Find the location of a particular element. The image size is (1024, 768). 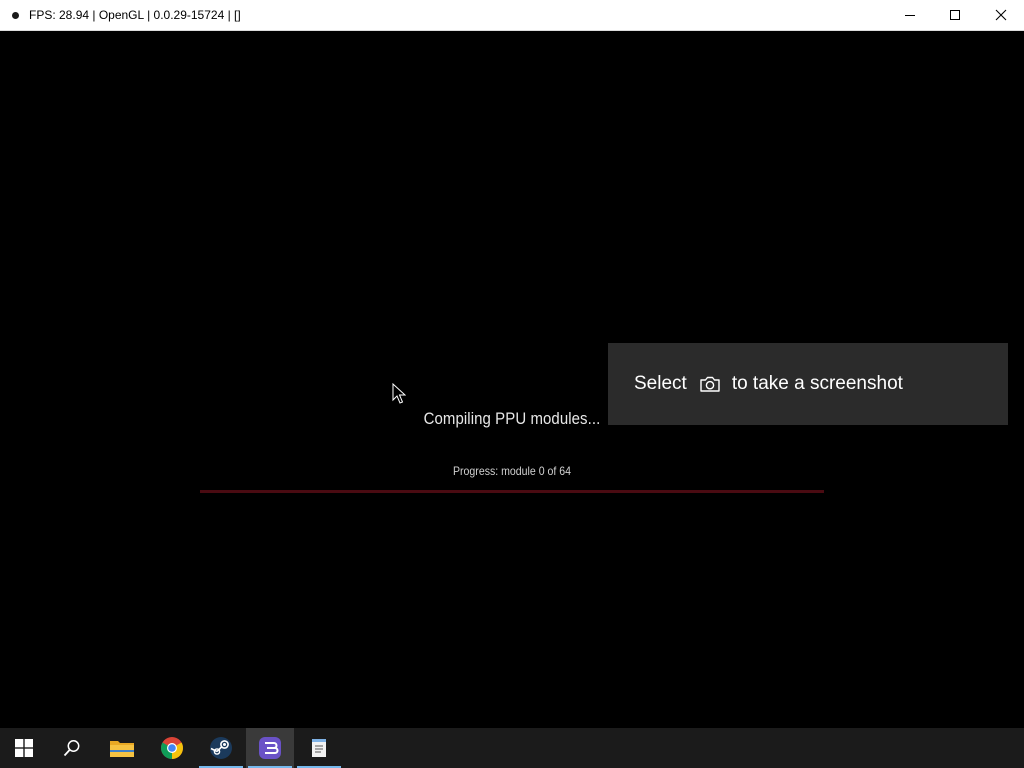

taskbar-chrome is located at coordinates (172, 748).